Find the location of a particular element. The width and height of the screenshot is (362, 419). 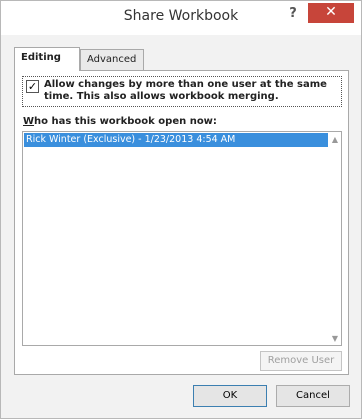

dialog-title: Share Workbook is located at coordinates (181, 16).